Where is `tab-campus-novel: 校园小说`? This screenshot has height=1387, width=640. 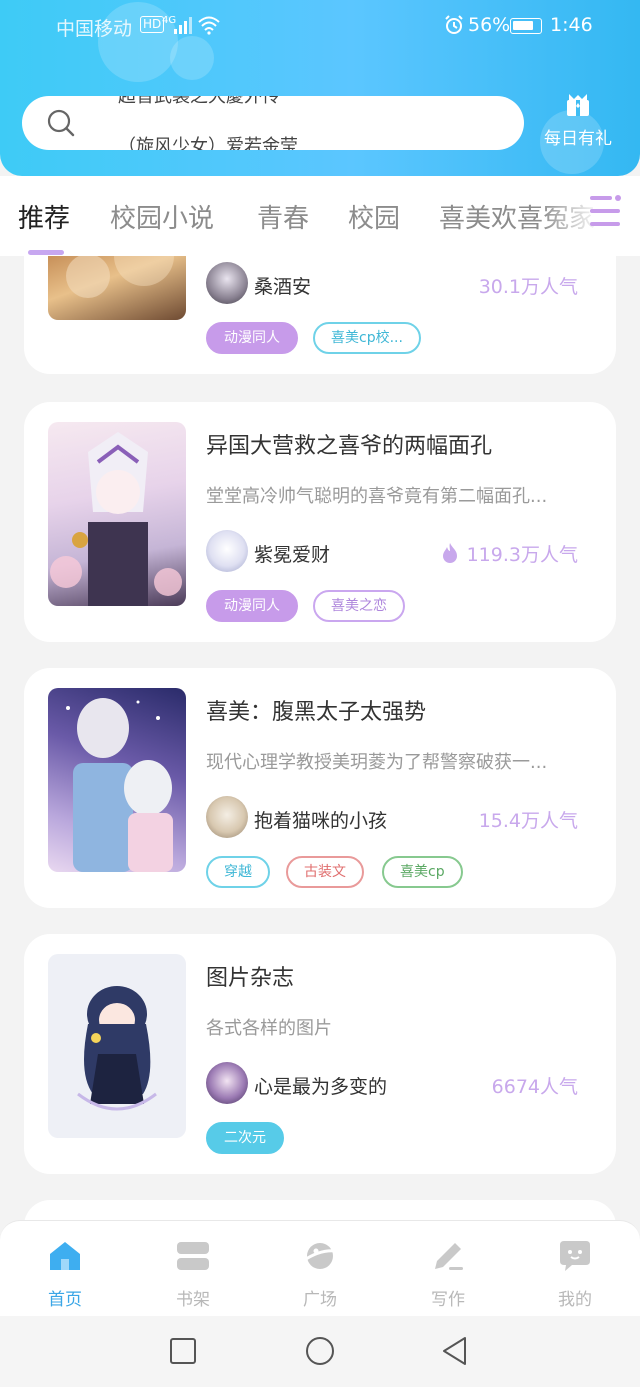
tab-campus-novel: 校园小说 is located at coordinates (162, 216).